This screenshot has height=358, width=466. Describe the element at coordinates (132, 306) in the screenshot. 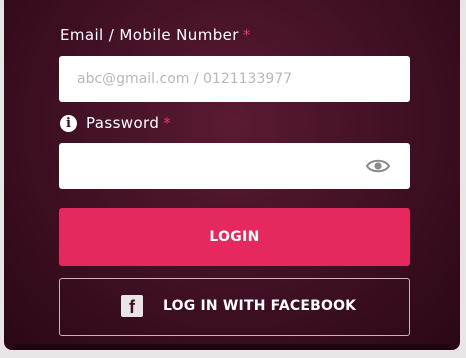

I see `facebook-icon: f` at that location.